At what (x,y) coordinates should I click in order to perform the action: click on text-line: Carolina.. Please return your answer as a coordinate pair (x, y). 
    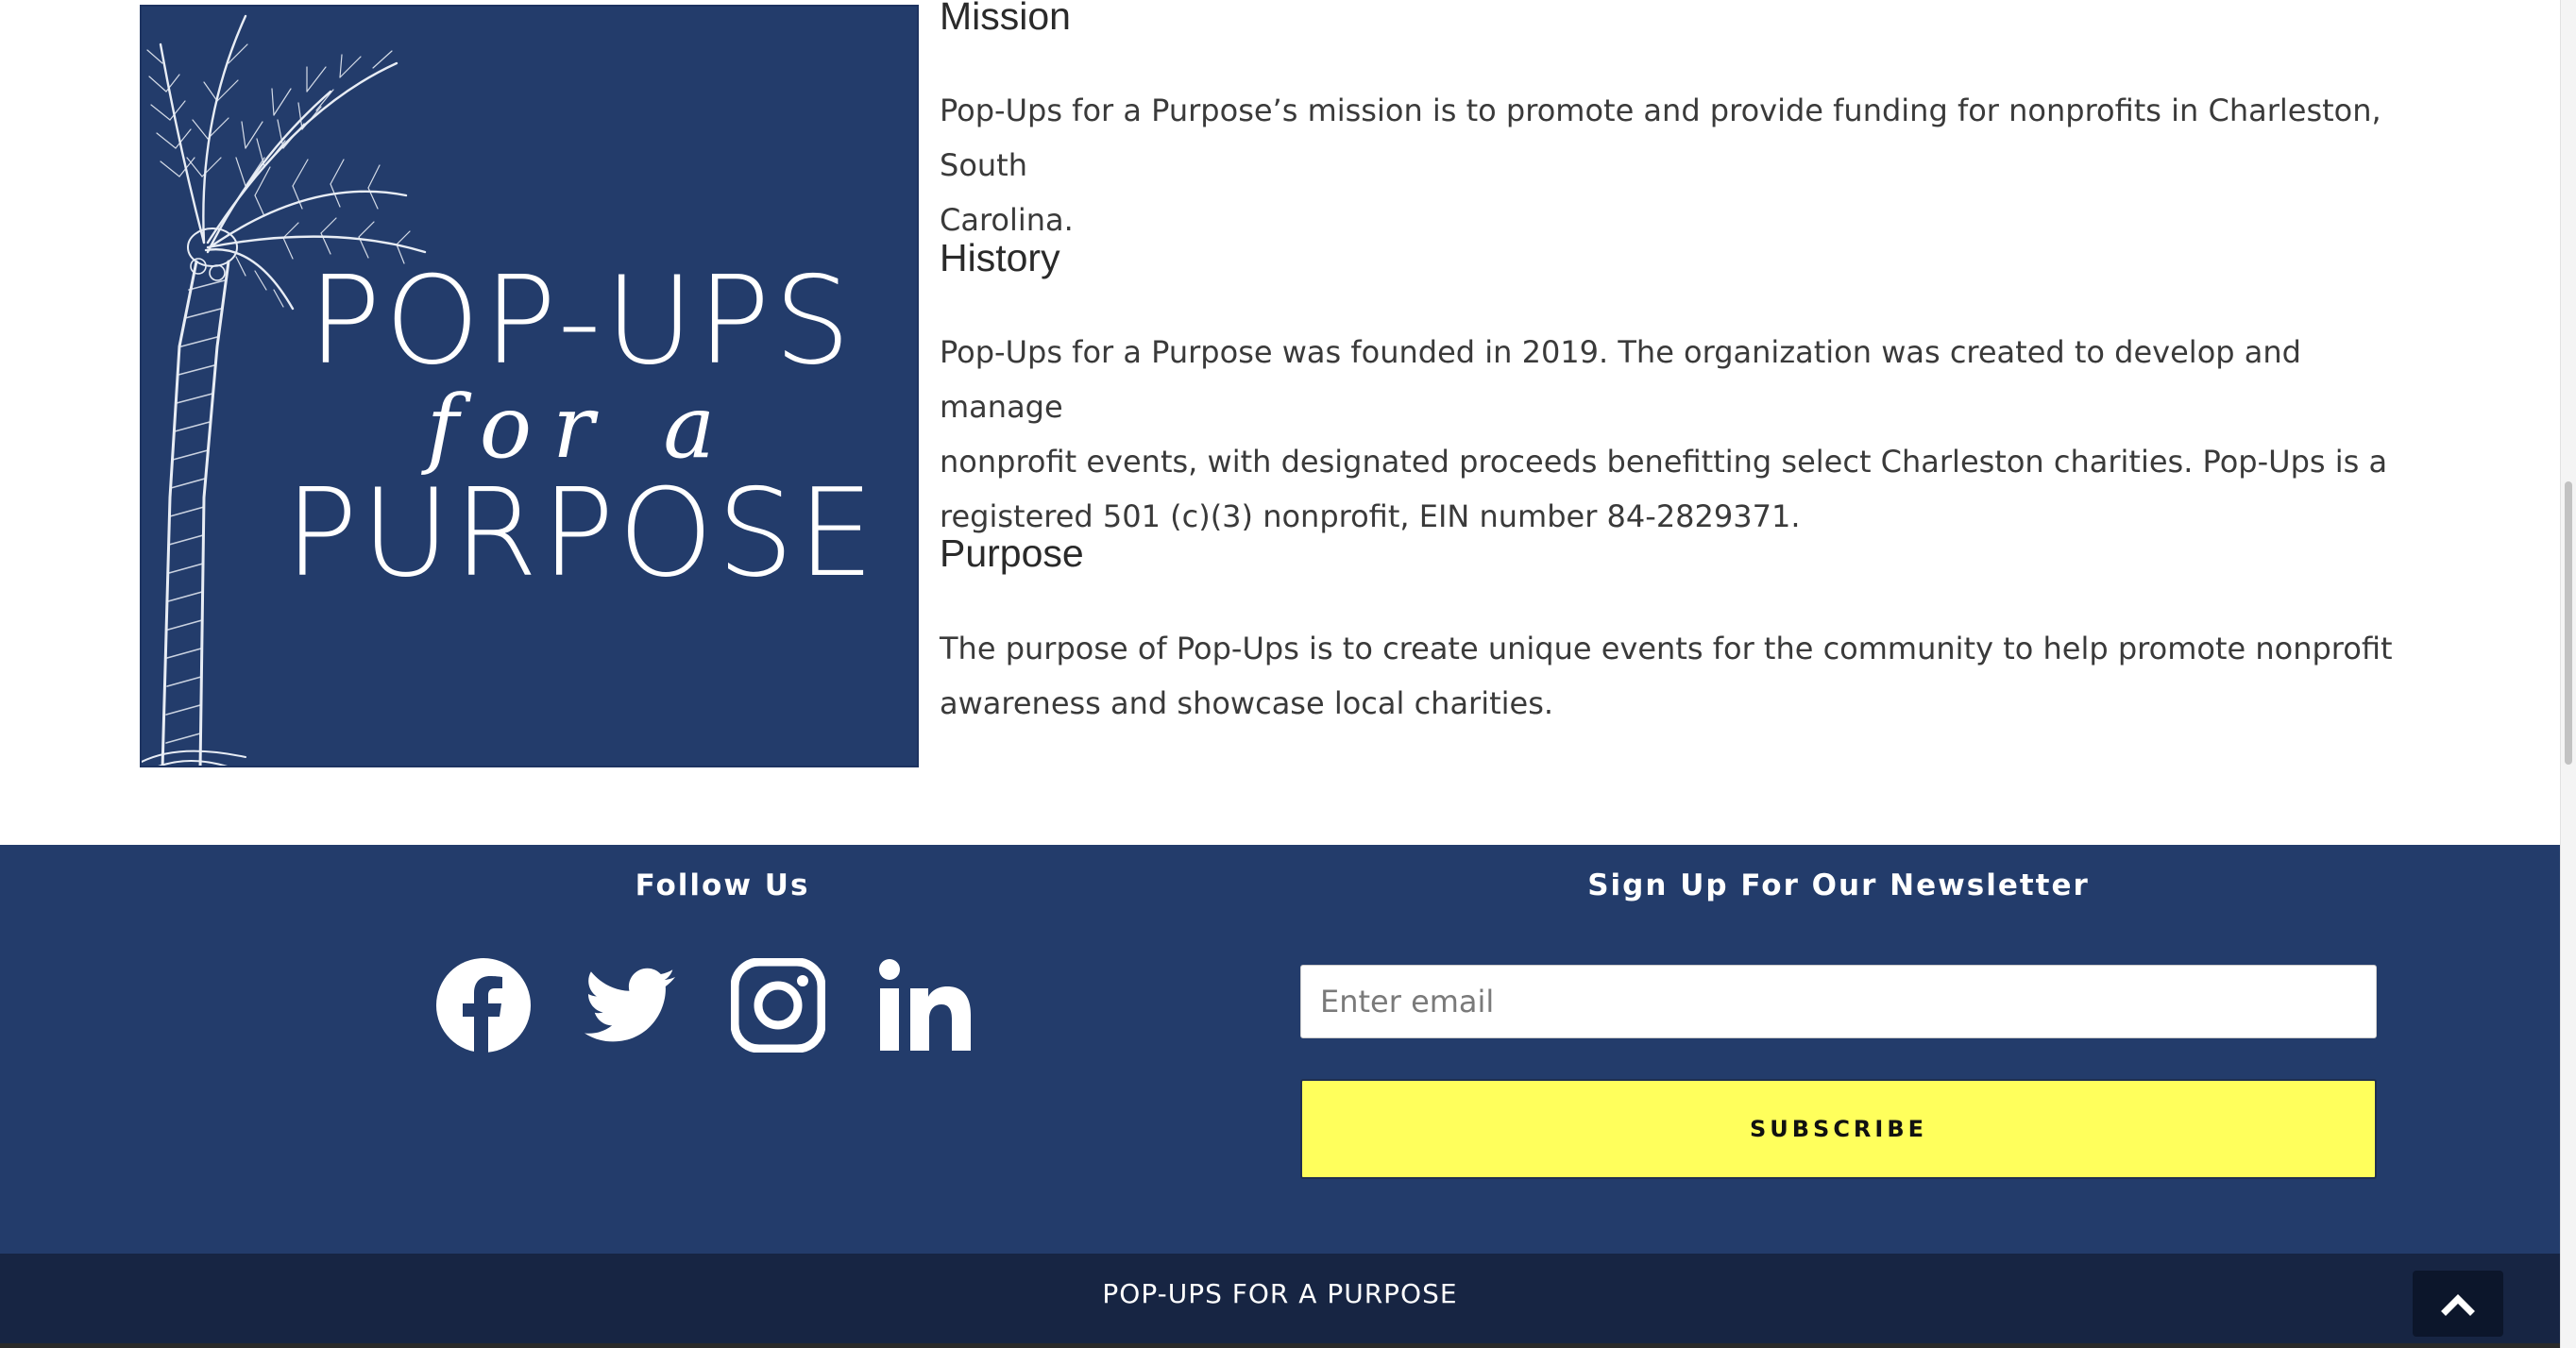
    Looking at the image, I should click on (1007, 220).